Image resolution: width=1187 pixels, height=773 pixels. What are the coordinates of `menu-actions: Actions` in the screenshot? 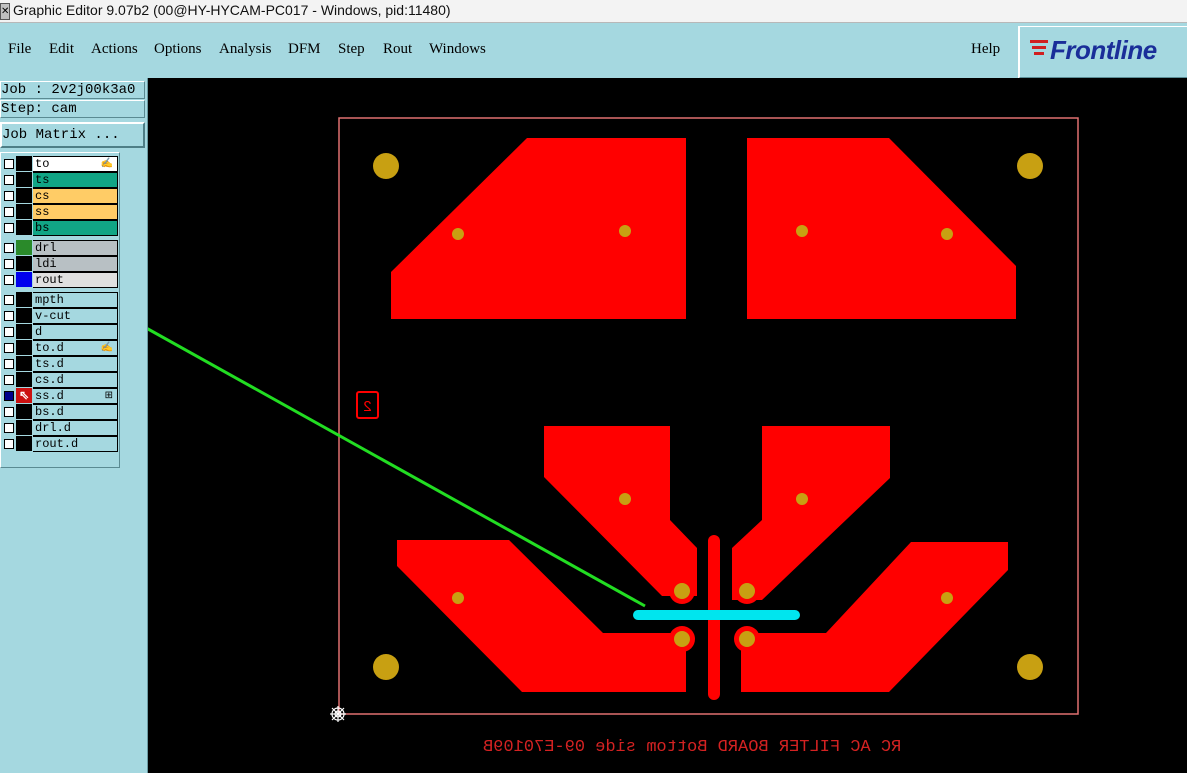 It's located at (114, 49).